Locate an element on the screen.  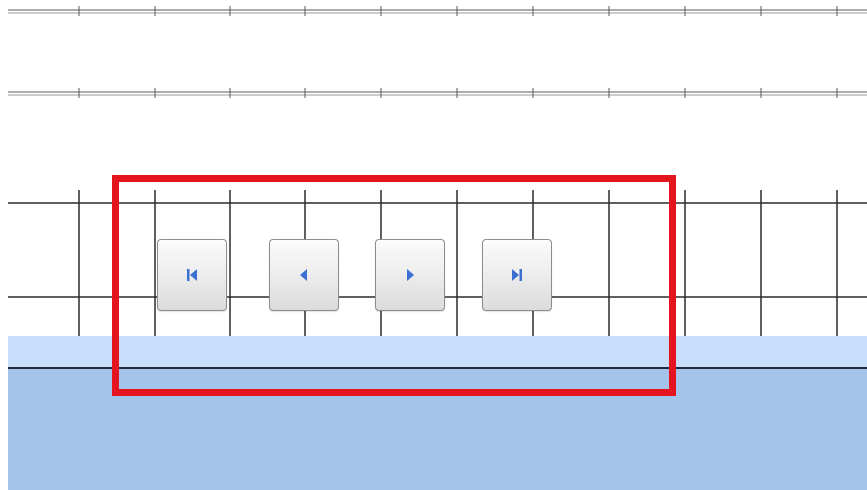
left-margin is located at coordinates (4, 245).